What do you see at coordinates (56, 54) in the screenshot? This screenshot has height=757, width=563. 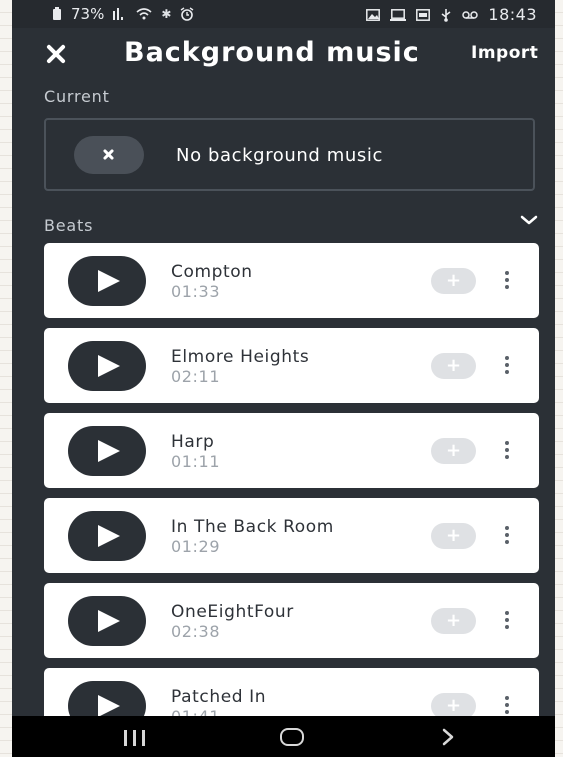 I see `close-icon` at bounding box center [56, 54].